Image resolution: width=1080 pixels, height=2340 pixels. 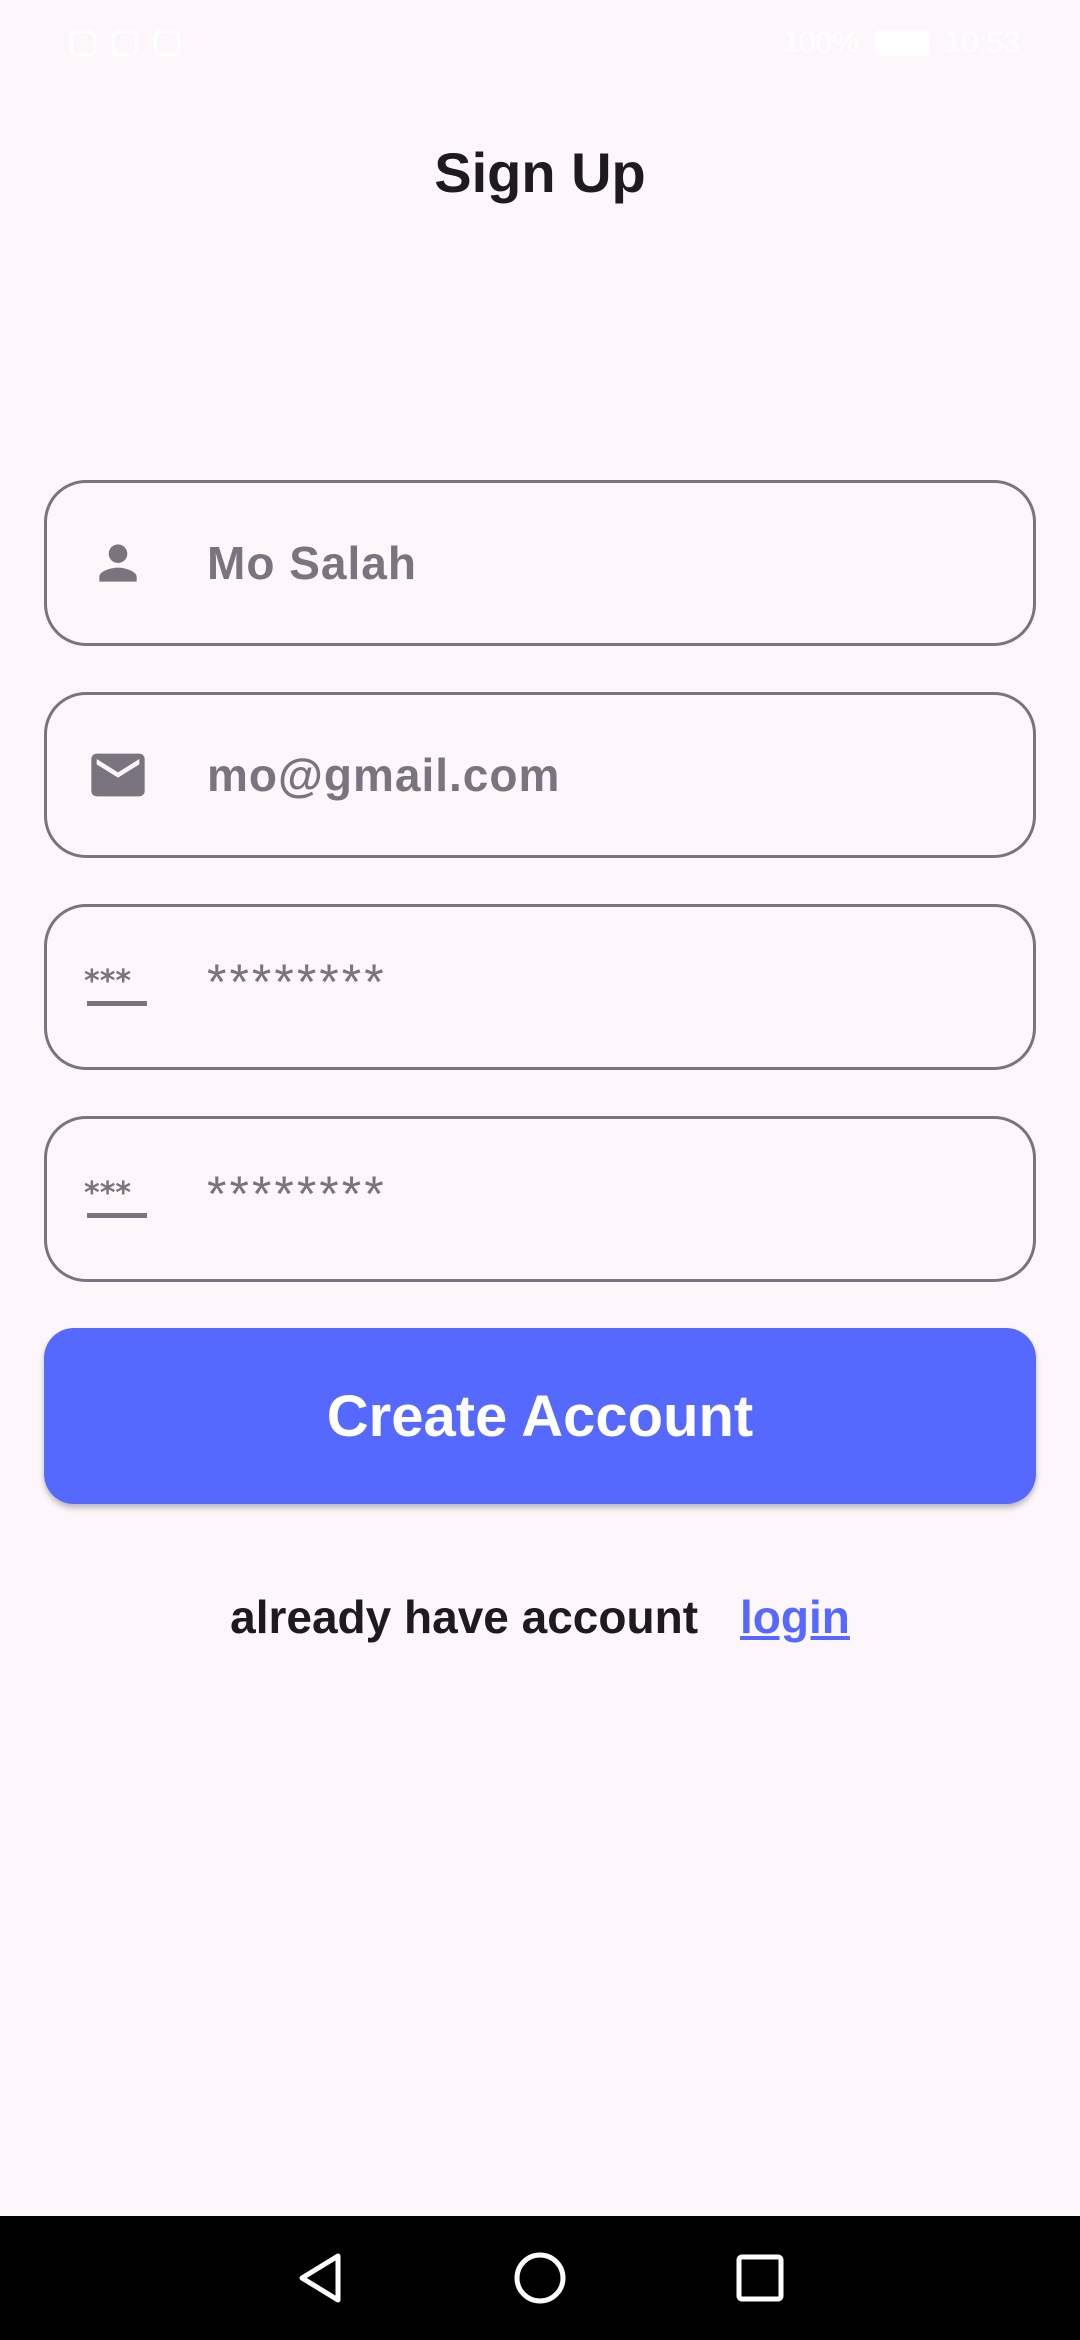 I want to click on clock: 10:53, so click(x=982, y=42).